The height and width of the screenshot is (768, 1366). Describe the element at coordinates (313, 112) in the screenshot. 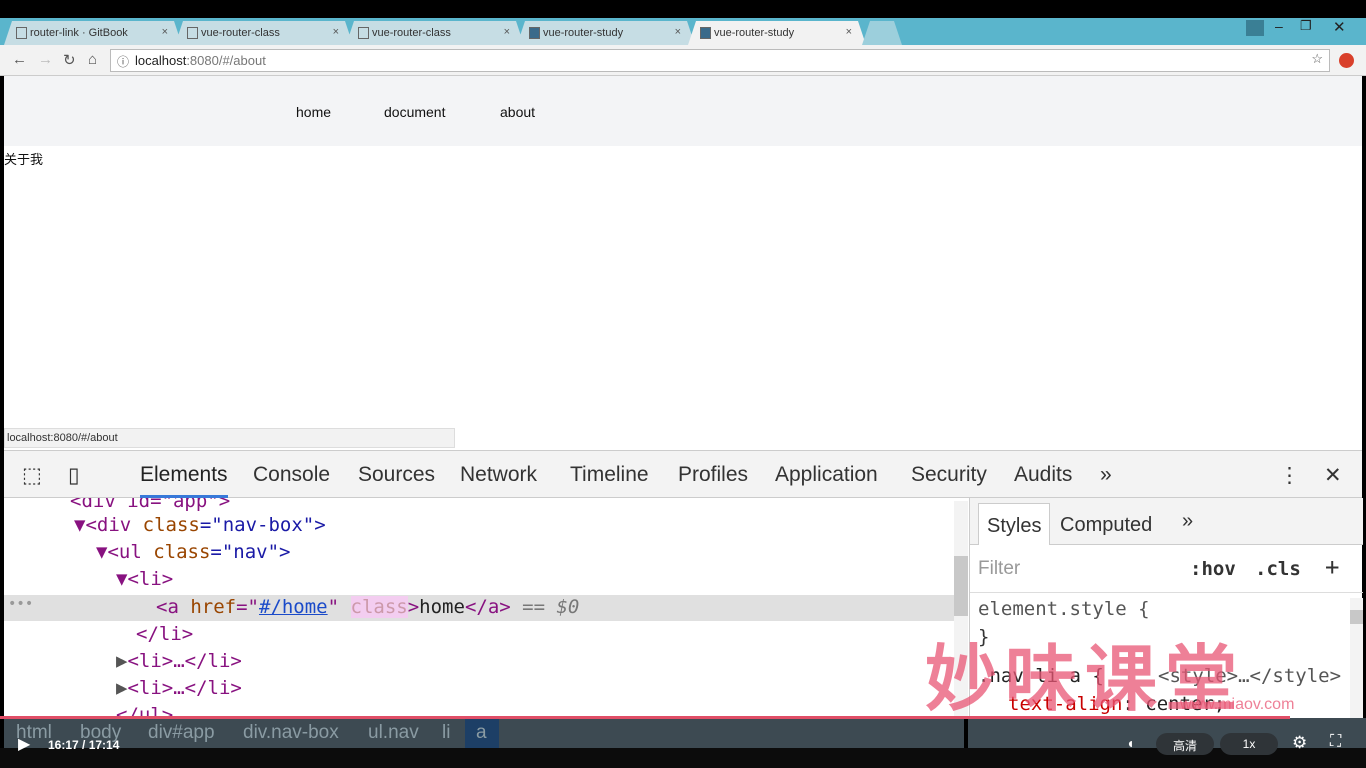

I see `nav-link-home: home` at that location.